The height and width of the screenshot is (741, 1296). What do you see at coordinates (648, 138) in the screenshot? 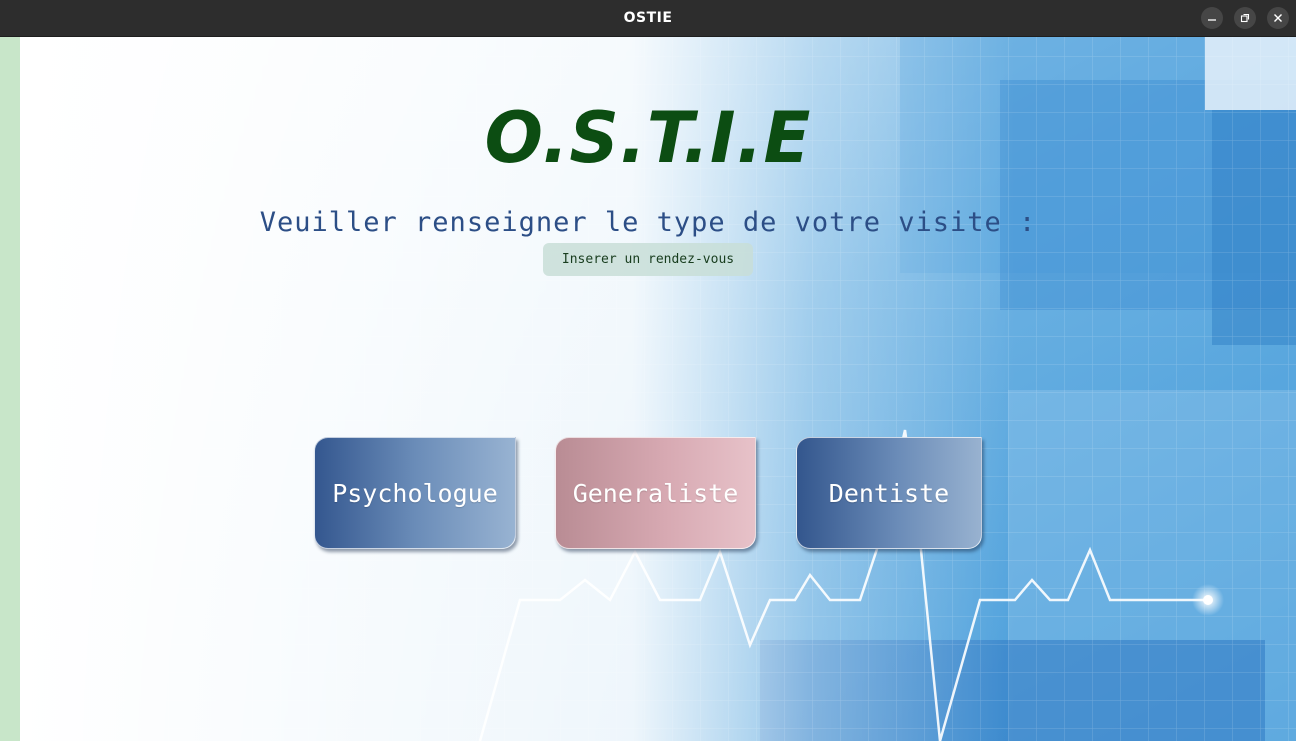
I see `app-title: O.S.T.I.E` at bounding box center [648, 138].